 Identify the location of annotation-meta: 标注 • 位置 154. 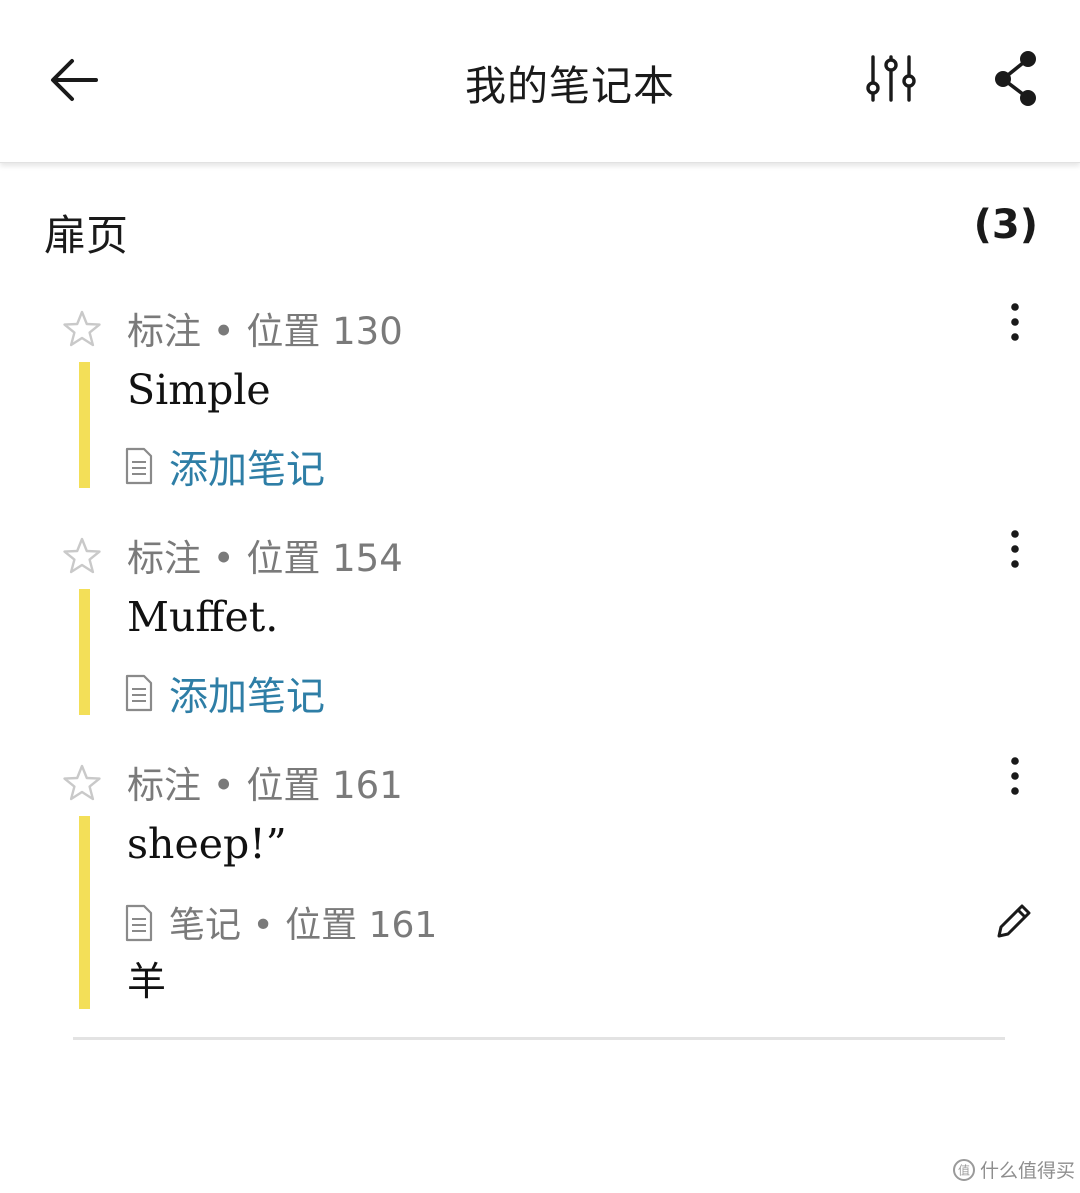
(265, 558).